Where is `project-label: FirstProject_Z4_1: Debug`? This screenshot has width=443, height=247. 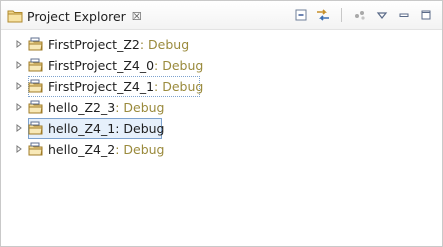 project-label: FirstProject_Z4_1: Debug is located at coordinates (125, 86).